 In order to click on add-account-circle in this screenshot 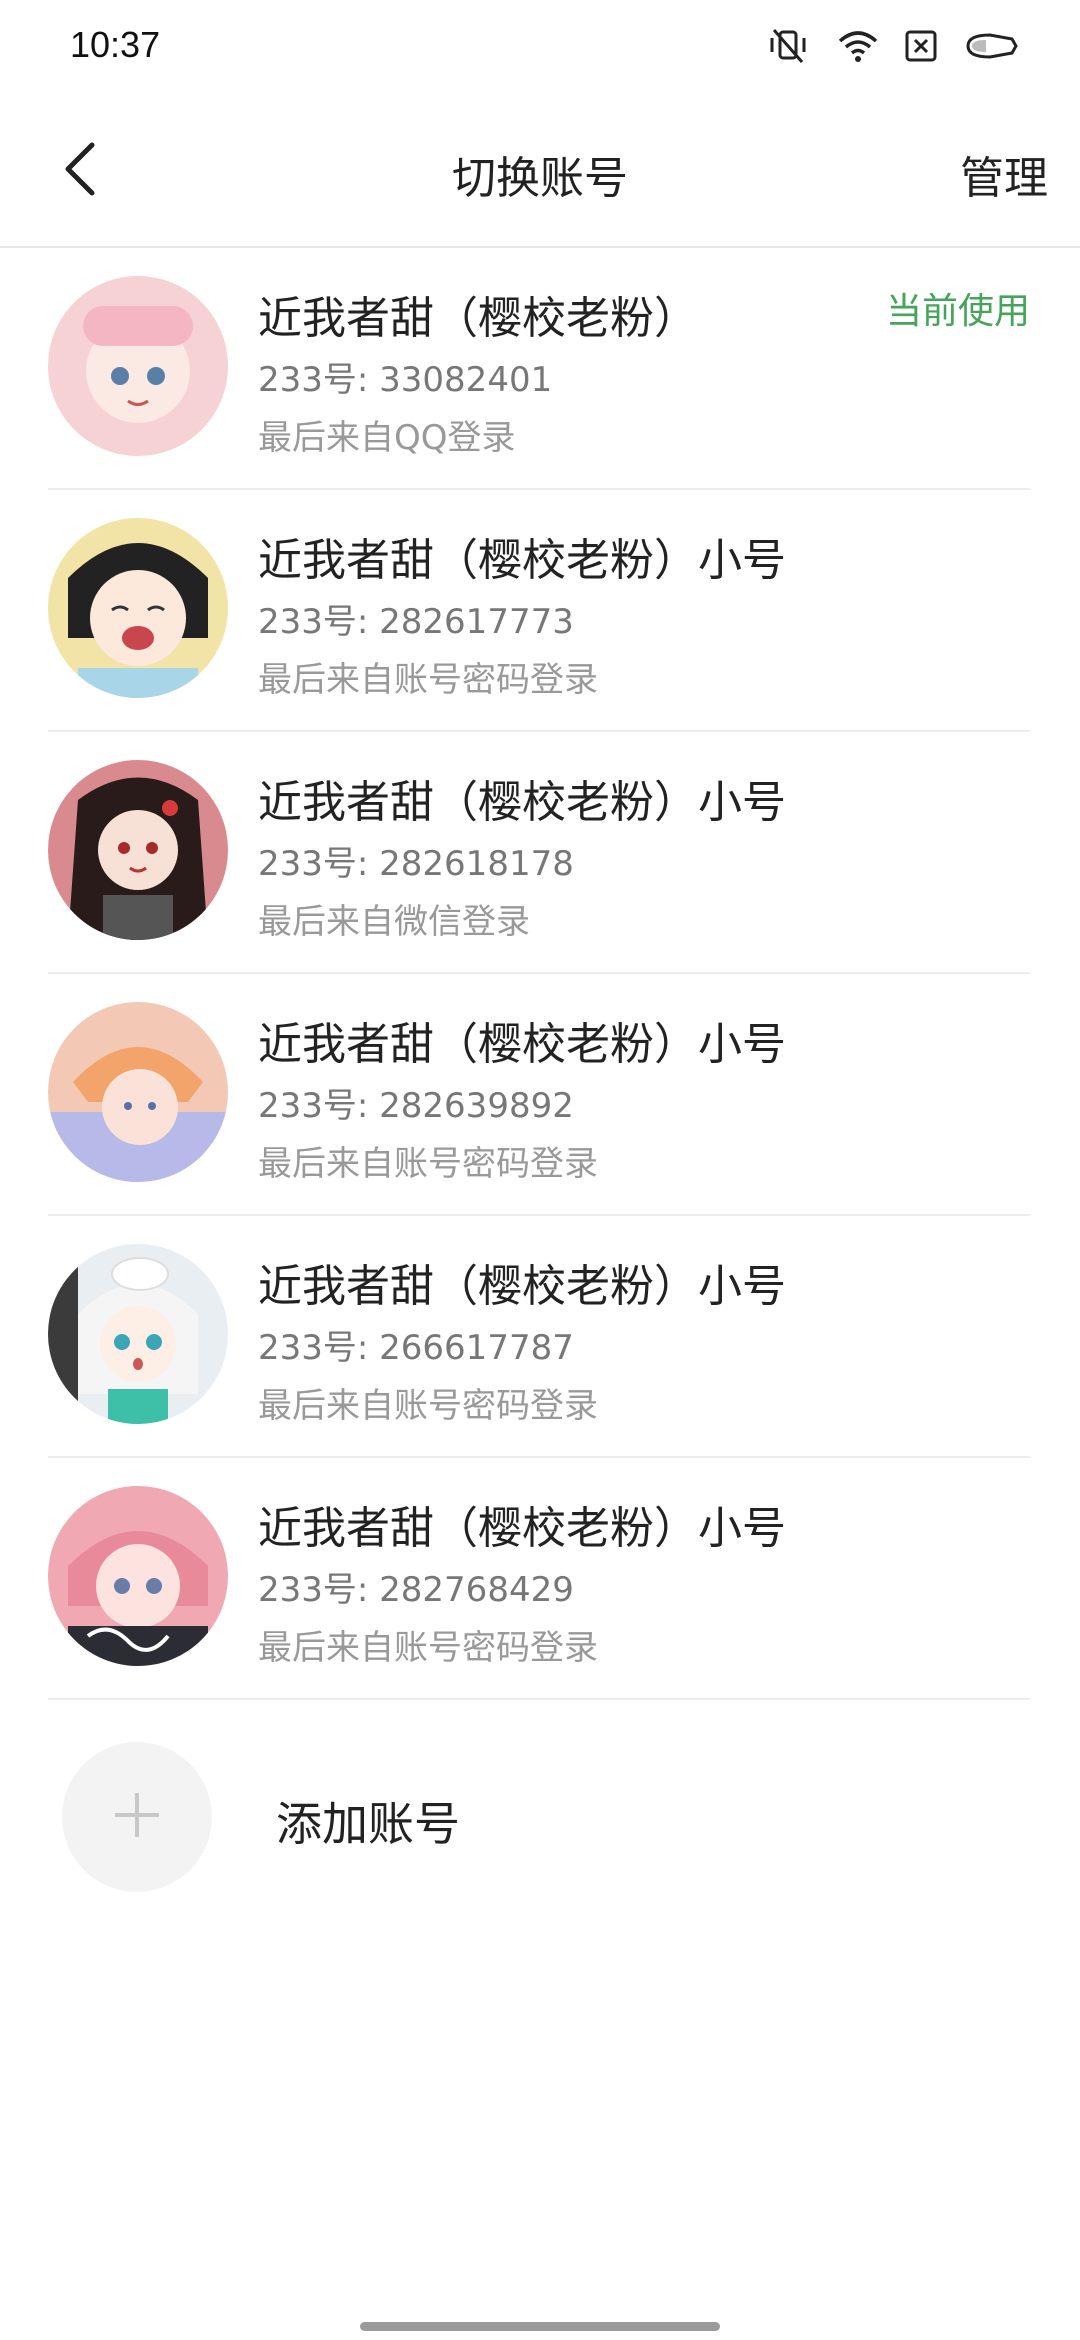, I will do `click(137, 1817)`.